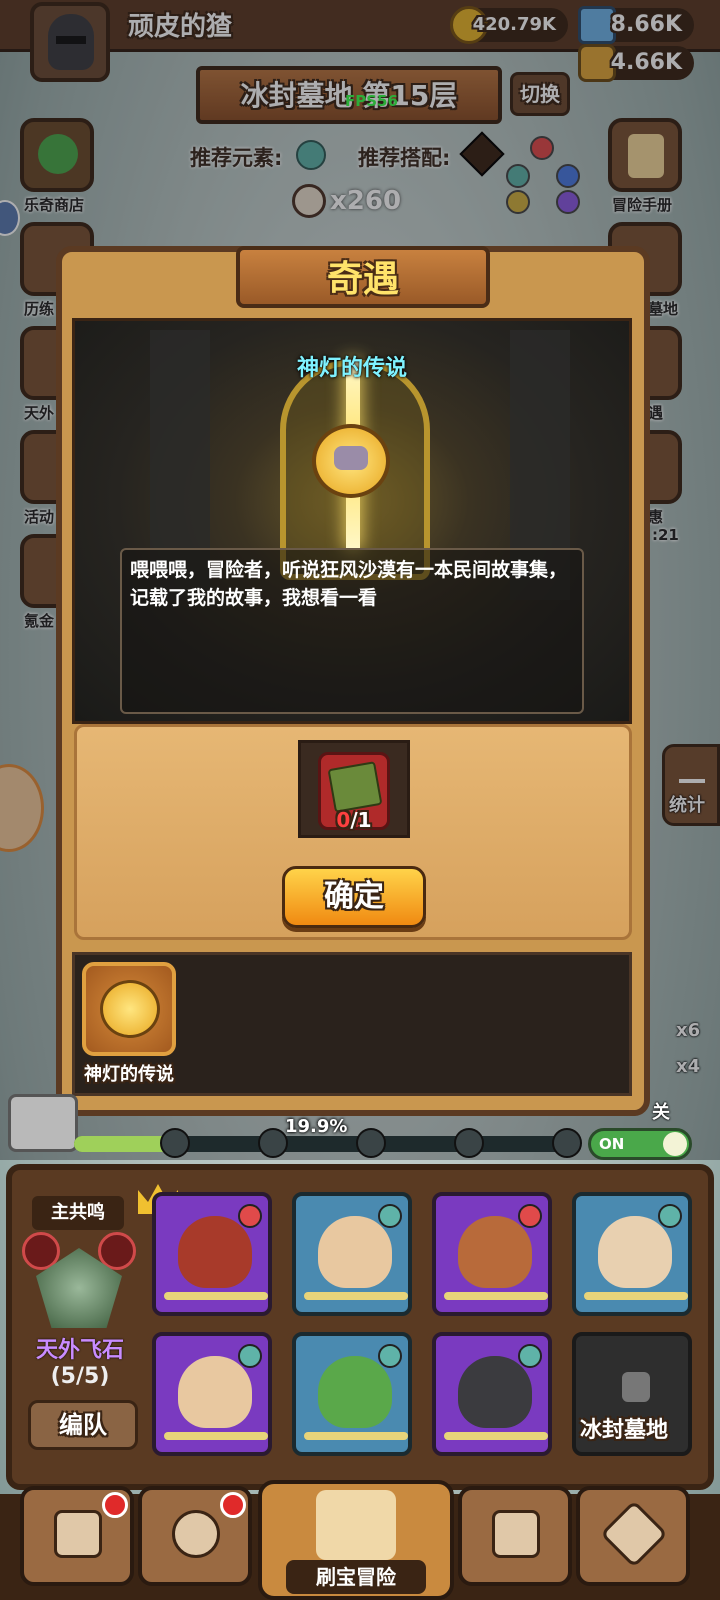  I want to click on history-item-lamp, so click(129, 1009).